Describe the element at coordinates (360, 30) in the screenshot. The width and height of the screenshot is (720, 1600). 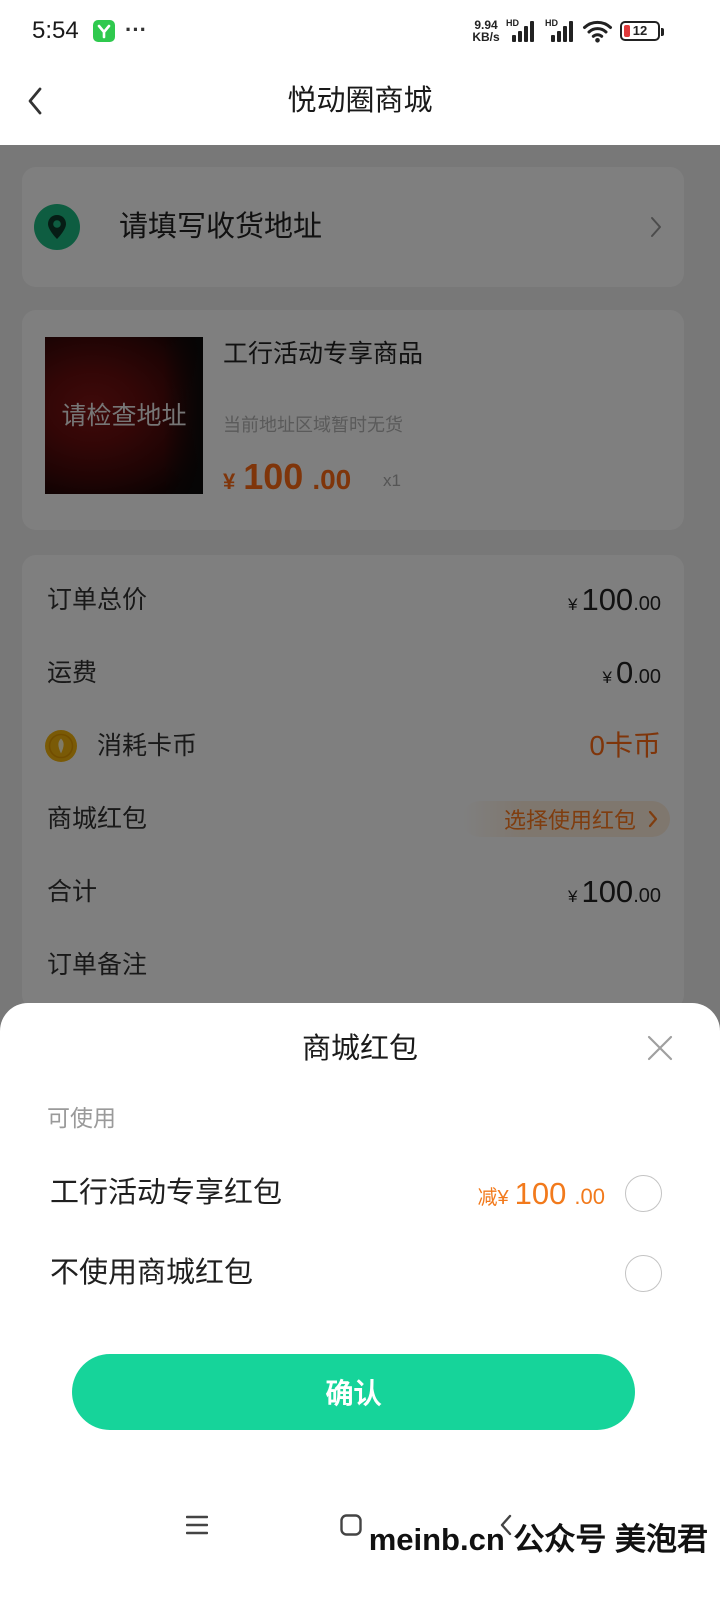
I see `status-bar: 5:54 ··· 9.94 KB/s HD HD 12` at that location.